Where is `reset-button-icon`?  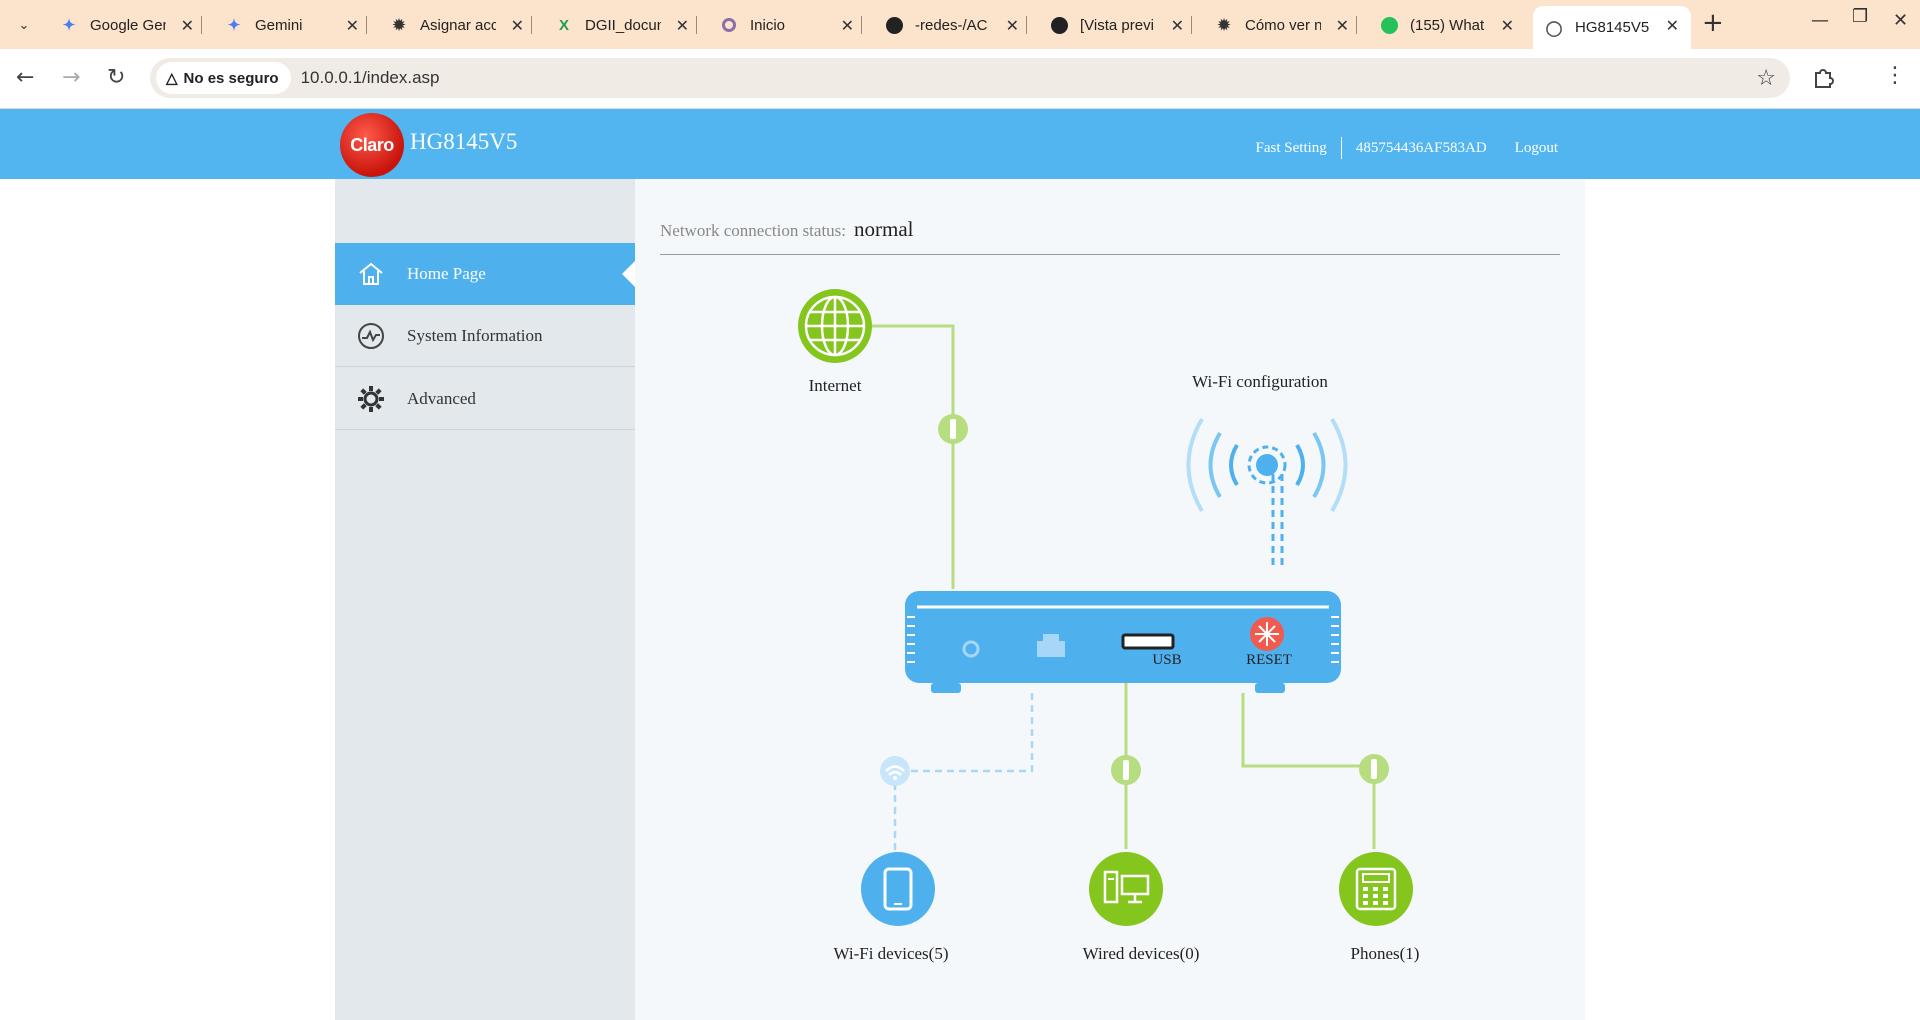 reset-button-icon is located at coordinates (1267, 634).